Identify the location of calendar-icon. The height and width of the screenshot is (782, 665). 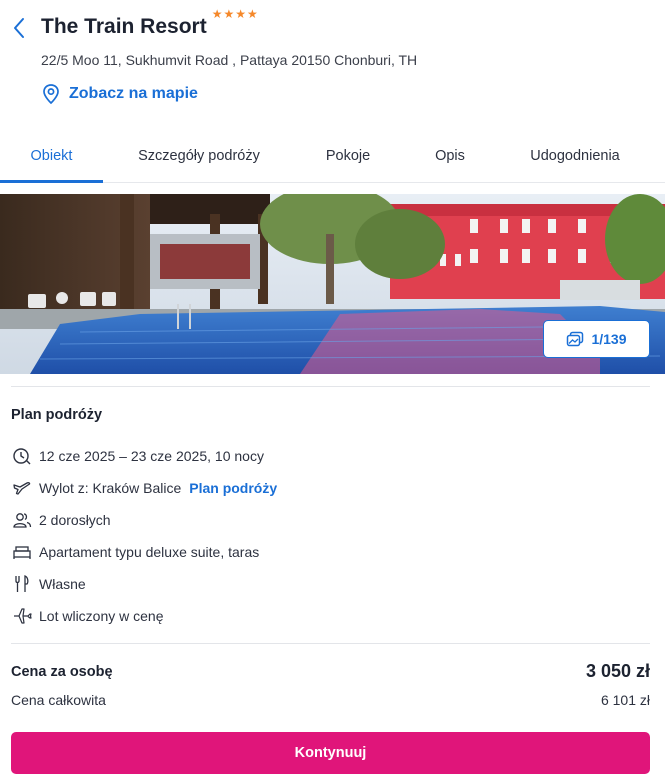
(22, 456).